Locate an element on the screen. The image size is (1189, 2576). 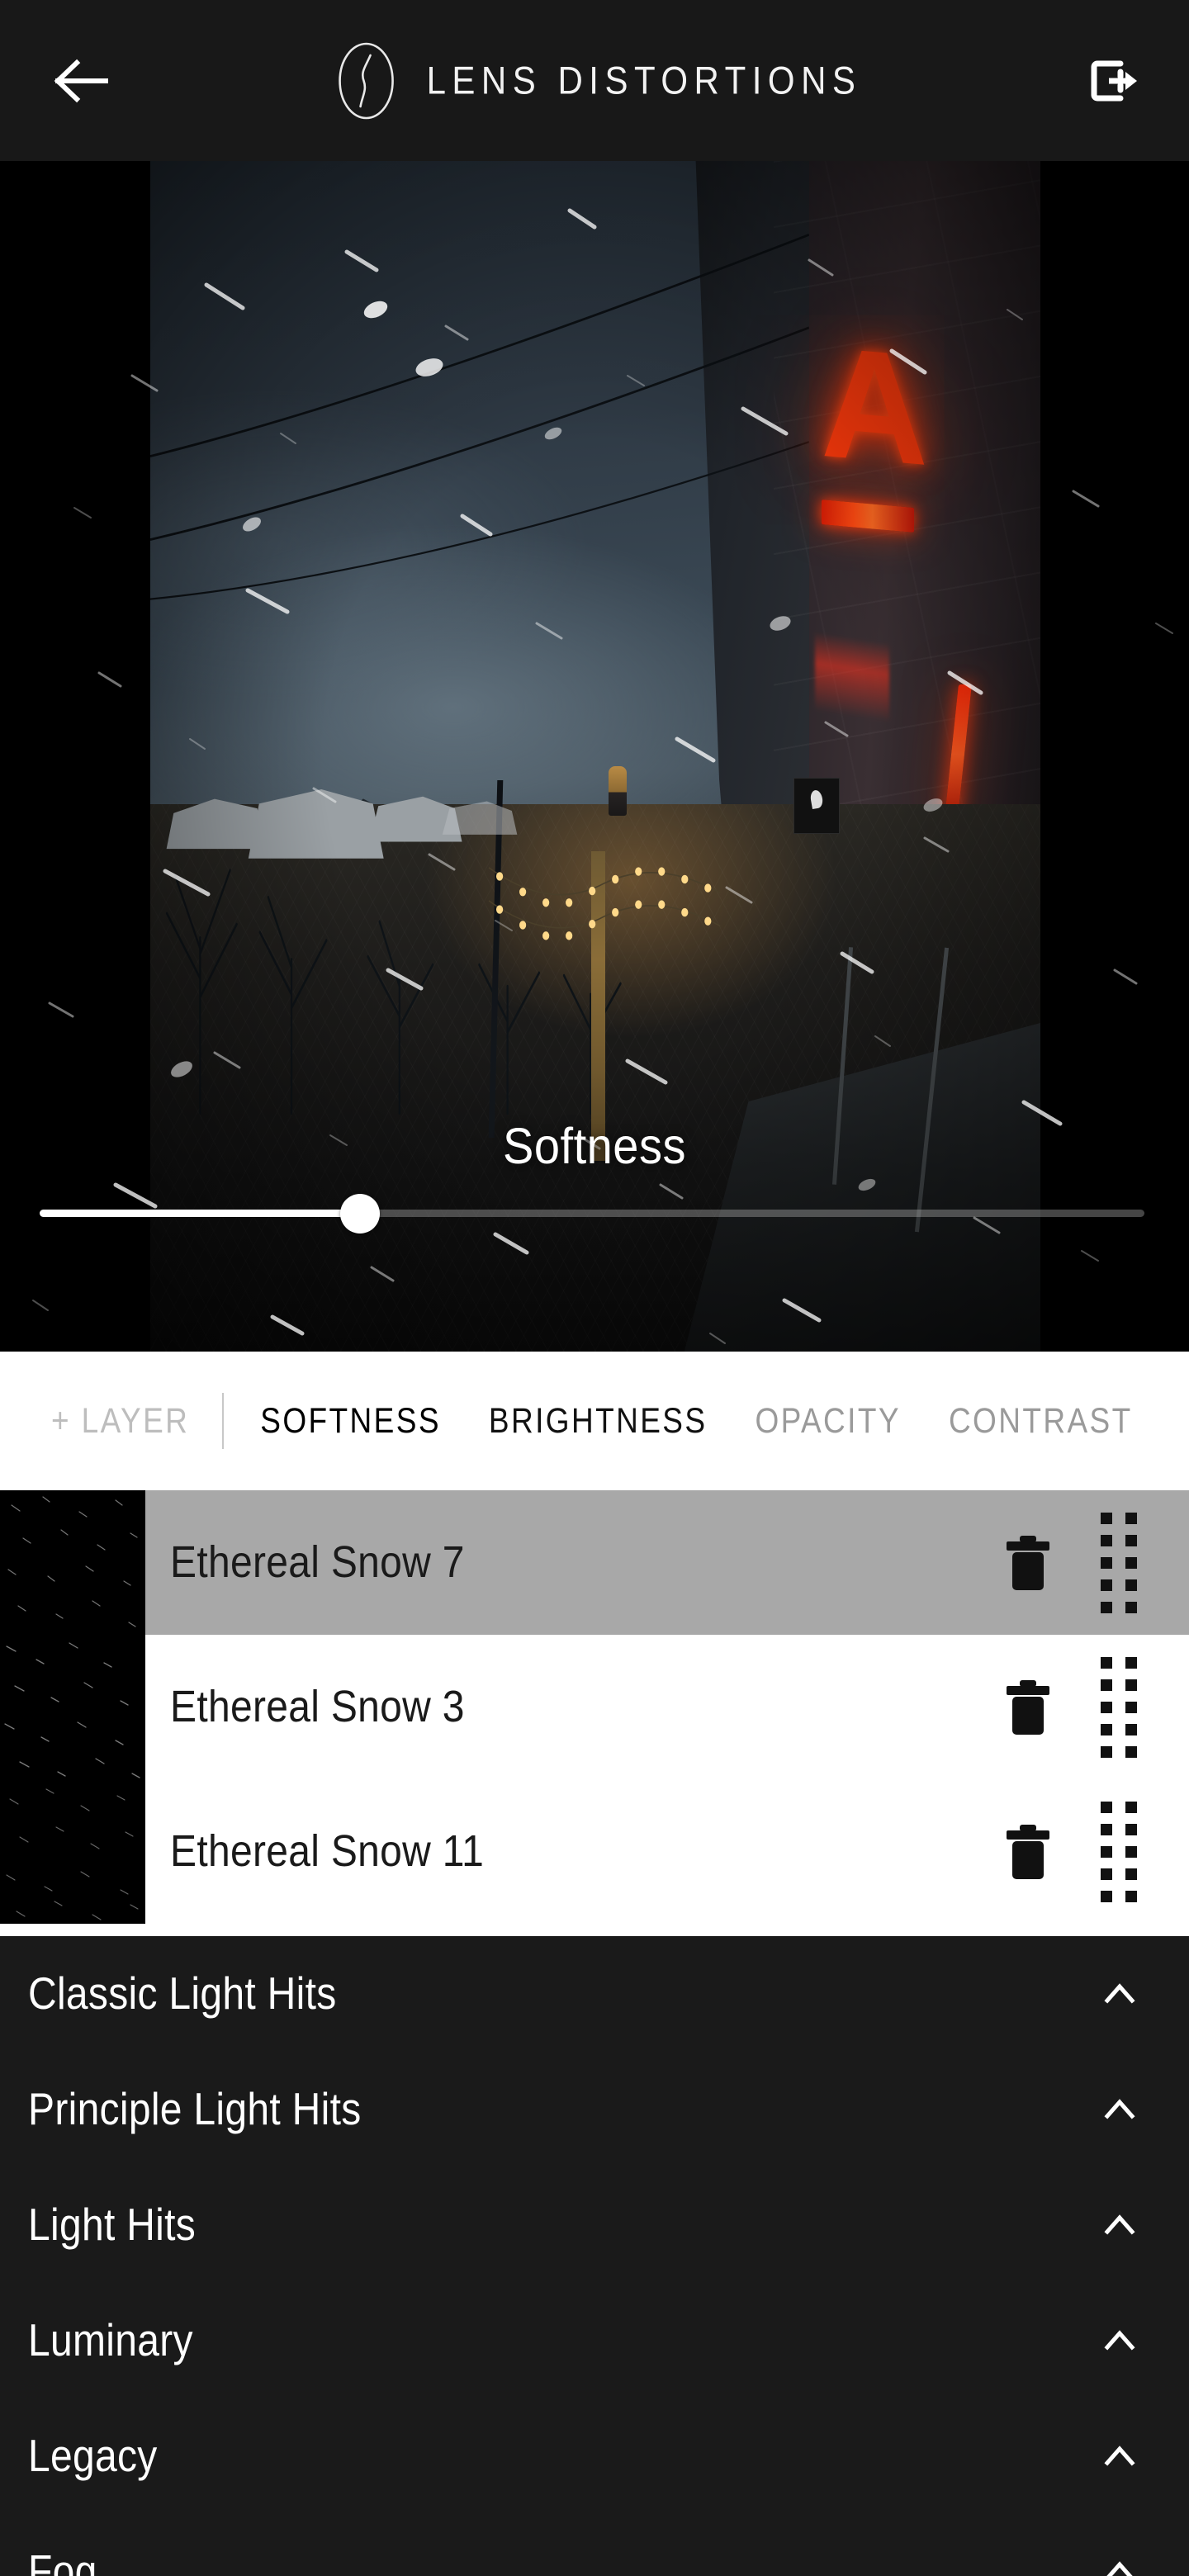
category-light-hits: Light Hits is located at coordinates (594, 2225).